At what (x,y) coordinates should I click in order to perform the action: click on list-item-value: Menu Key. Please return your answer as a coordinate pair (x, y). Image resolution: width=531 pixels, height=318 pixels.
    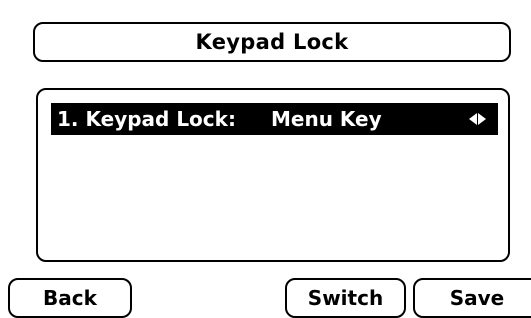
    Looking at the image, I should click on (326, 119).